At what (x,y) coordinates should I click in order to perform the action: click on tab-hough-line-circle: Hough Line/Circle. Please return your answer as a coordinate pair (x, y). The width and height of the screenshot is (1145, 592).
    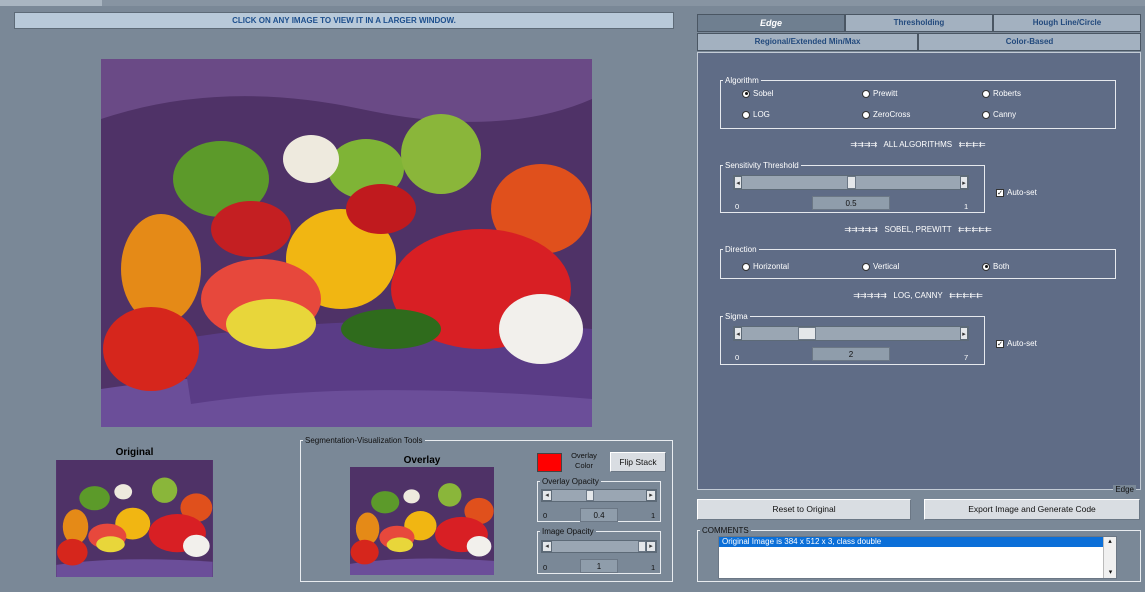
    Looking at the image, I should click on (1067, 23).